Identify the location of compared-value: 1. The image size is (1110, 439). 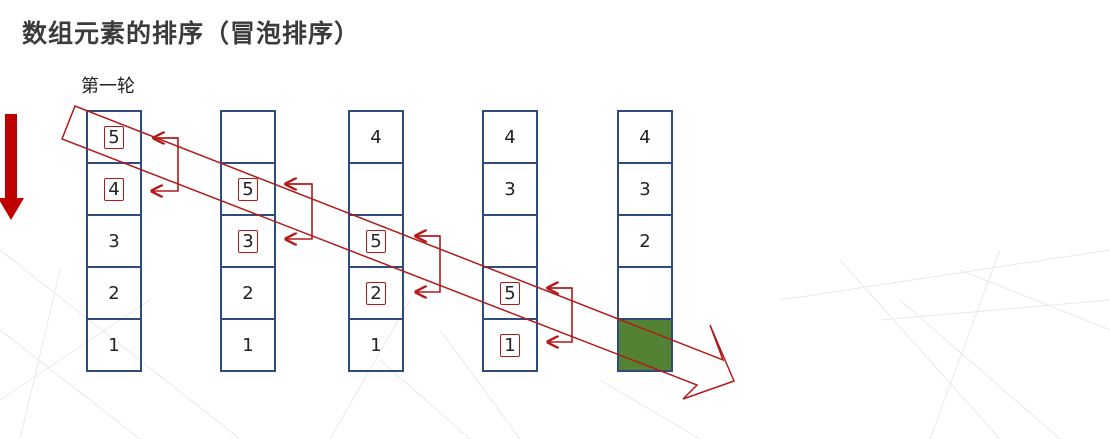
(510, 345).